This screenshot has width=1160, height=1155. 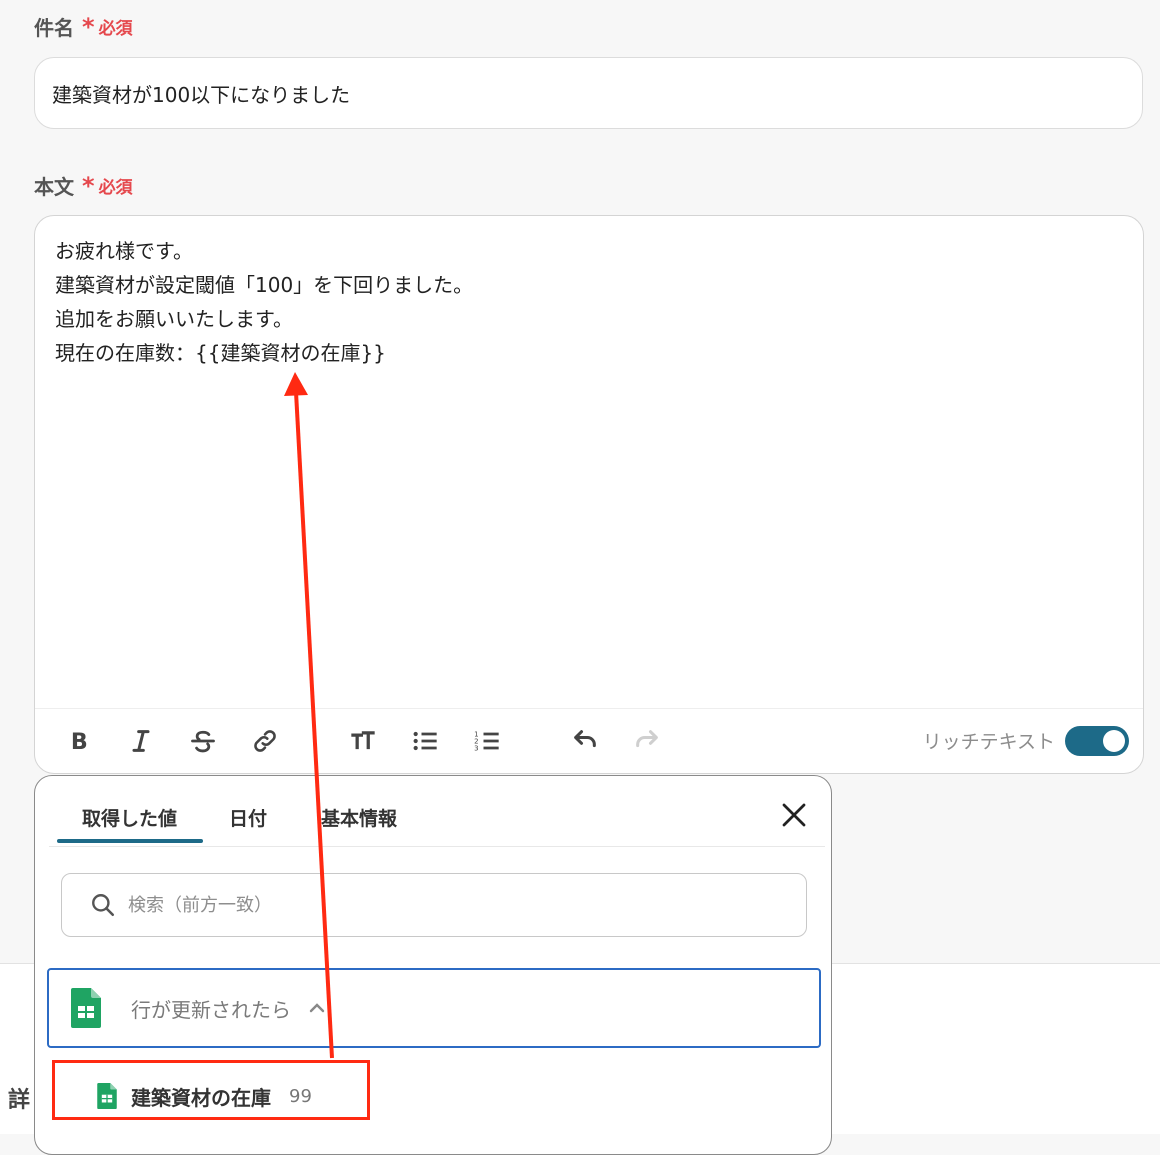 I want to click on italic-icon, so click(x=141, y=741).